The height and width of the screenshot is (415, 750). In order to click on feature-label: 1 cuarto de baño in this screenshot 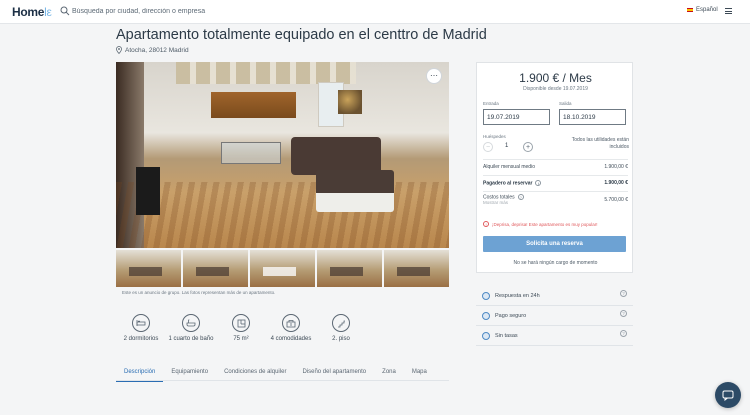, I will do `click(191, 339)`.